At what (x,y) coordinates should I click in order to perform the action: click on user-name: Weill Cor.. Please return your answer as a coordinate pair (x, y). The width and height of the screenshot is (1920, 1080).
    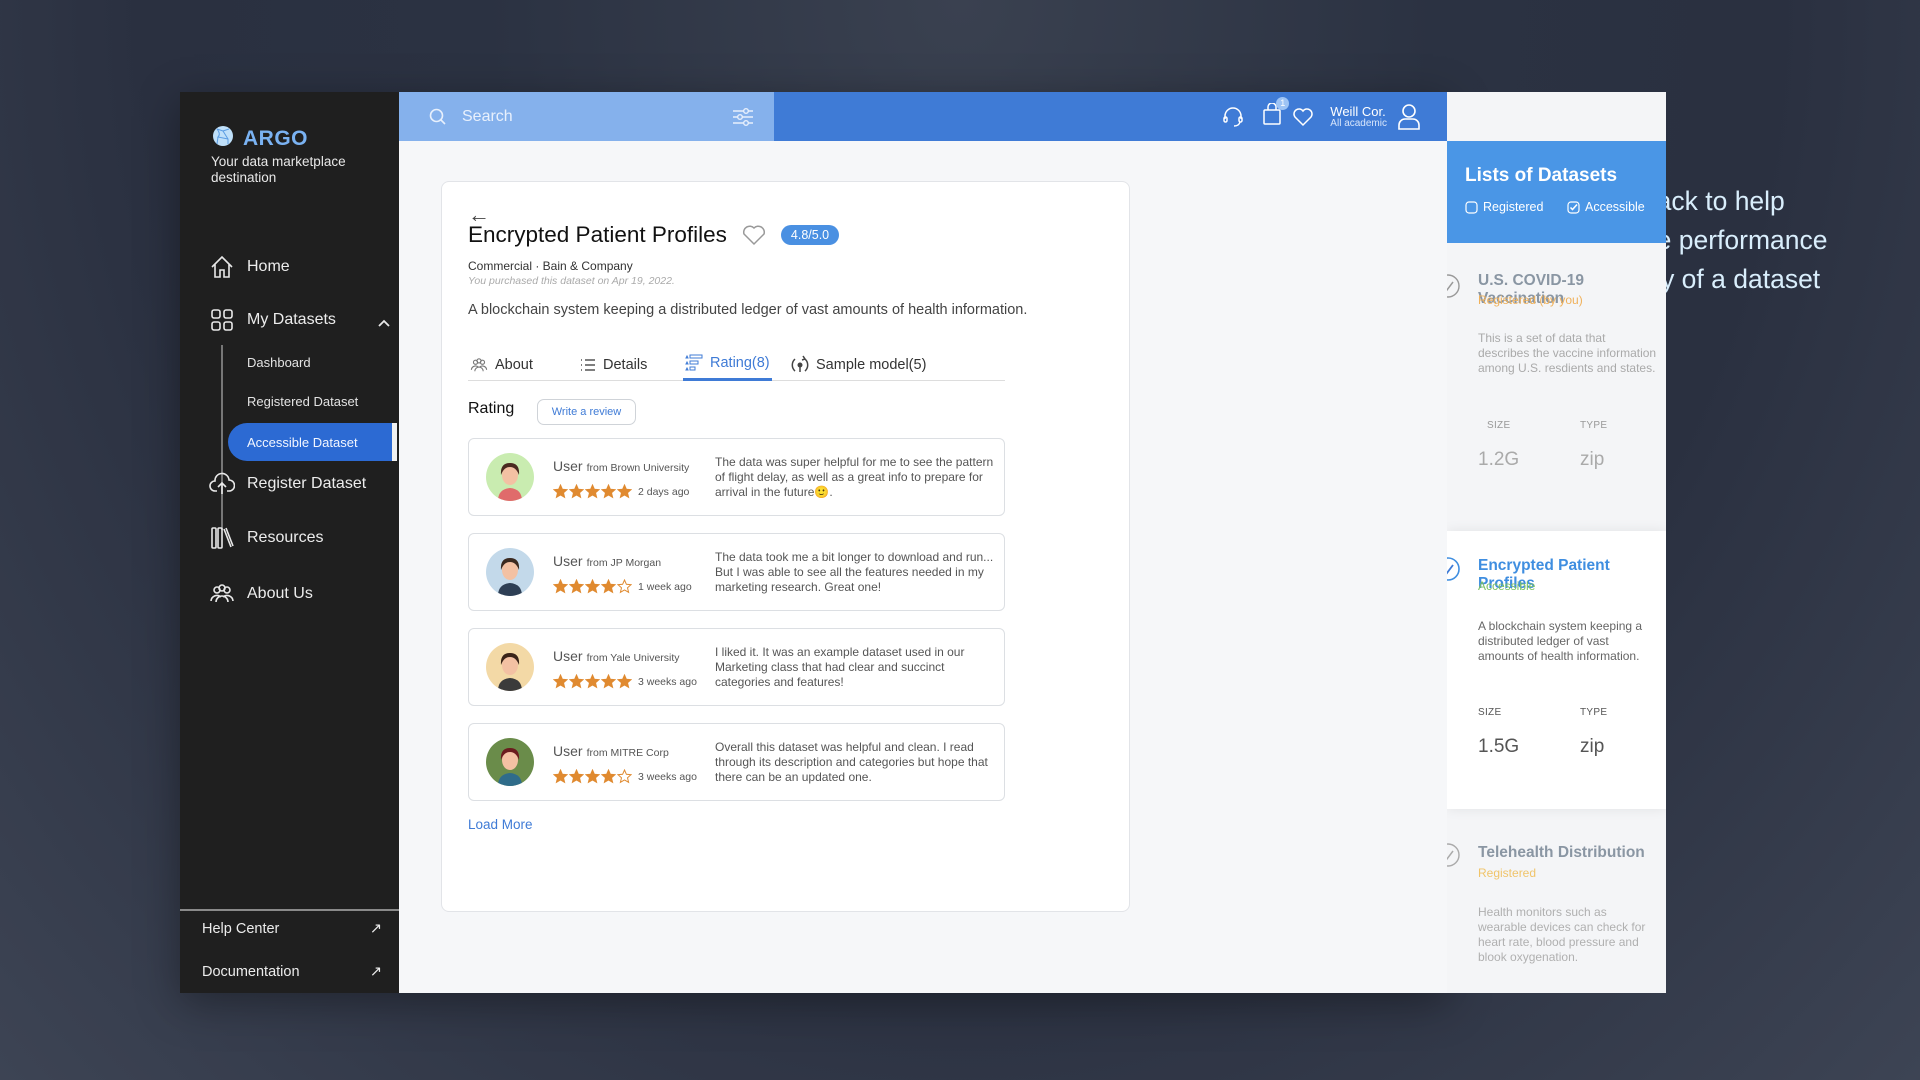
    Looking at the image, I should click on (1358, 111).